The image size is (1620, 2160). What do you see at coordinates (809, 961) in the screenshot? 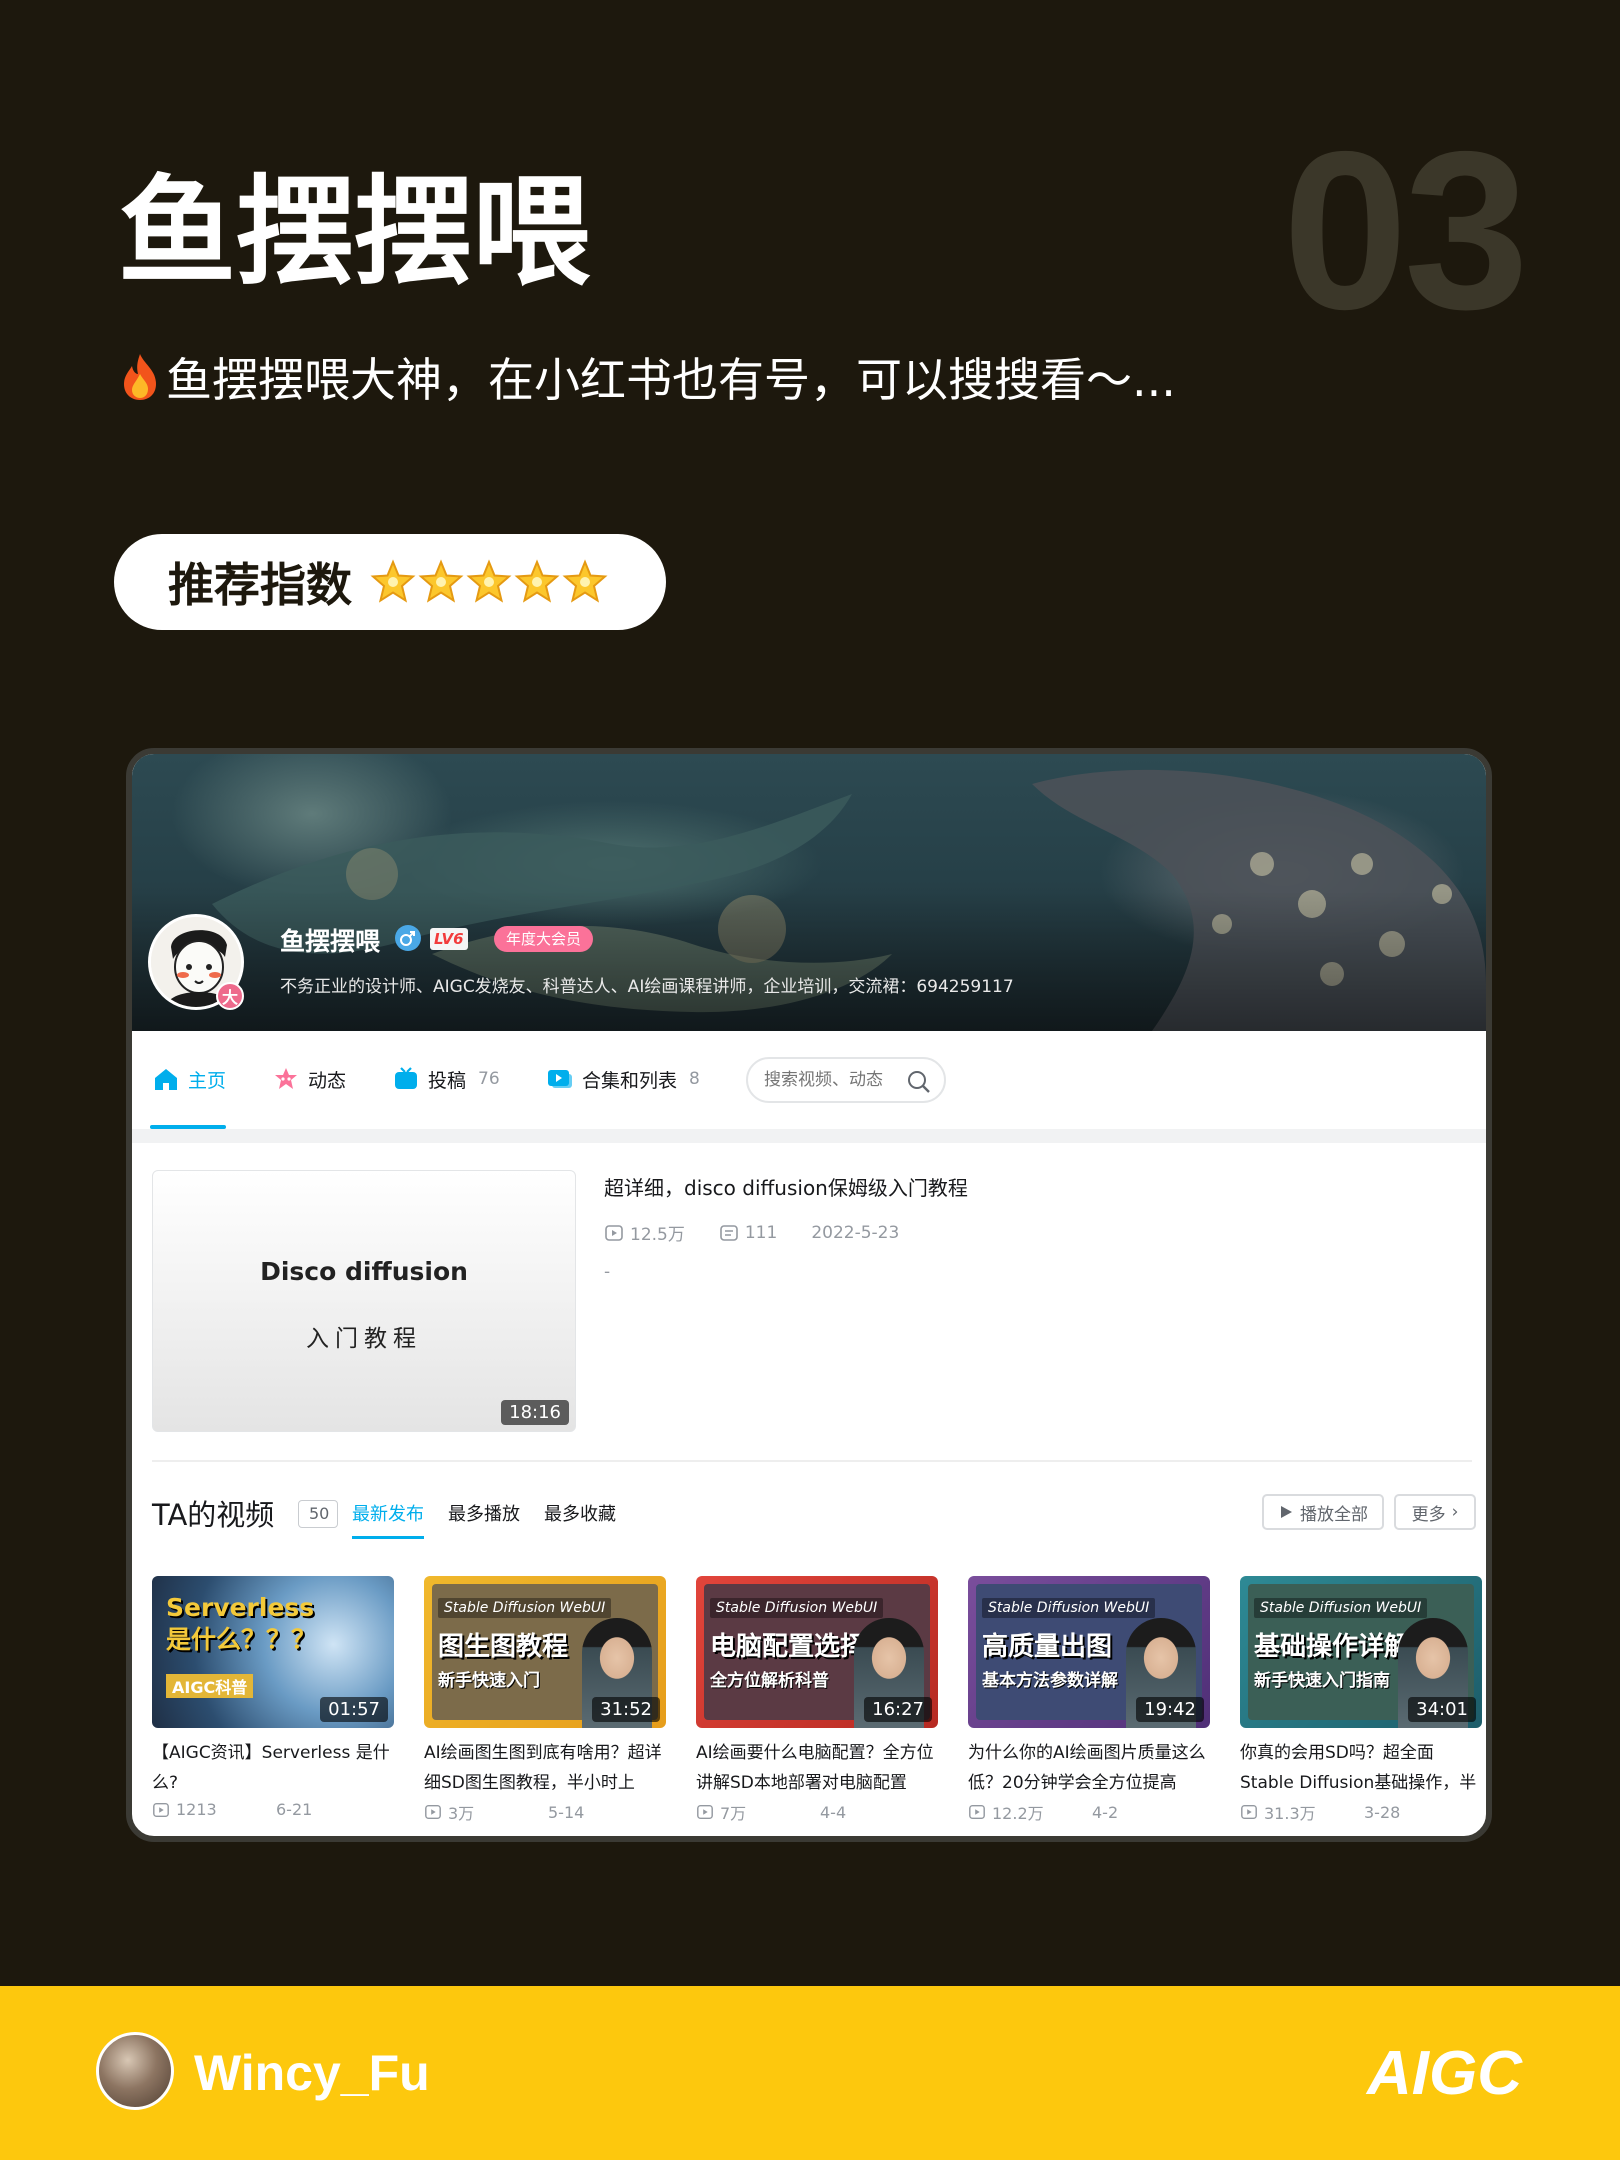
I see `banner-shade` at bounding box center [809, 961].